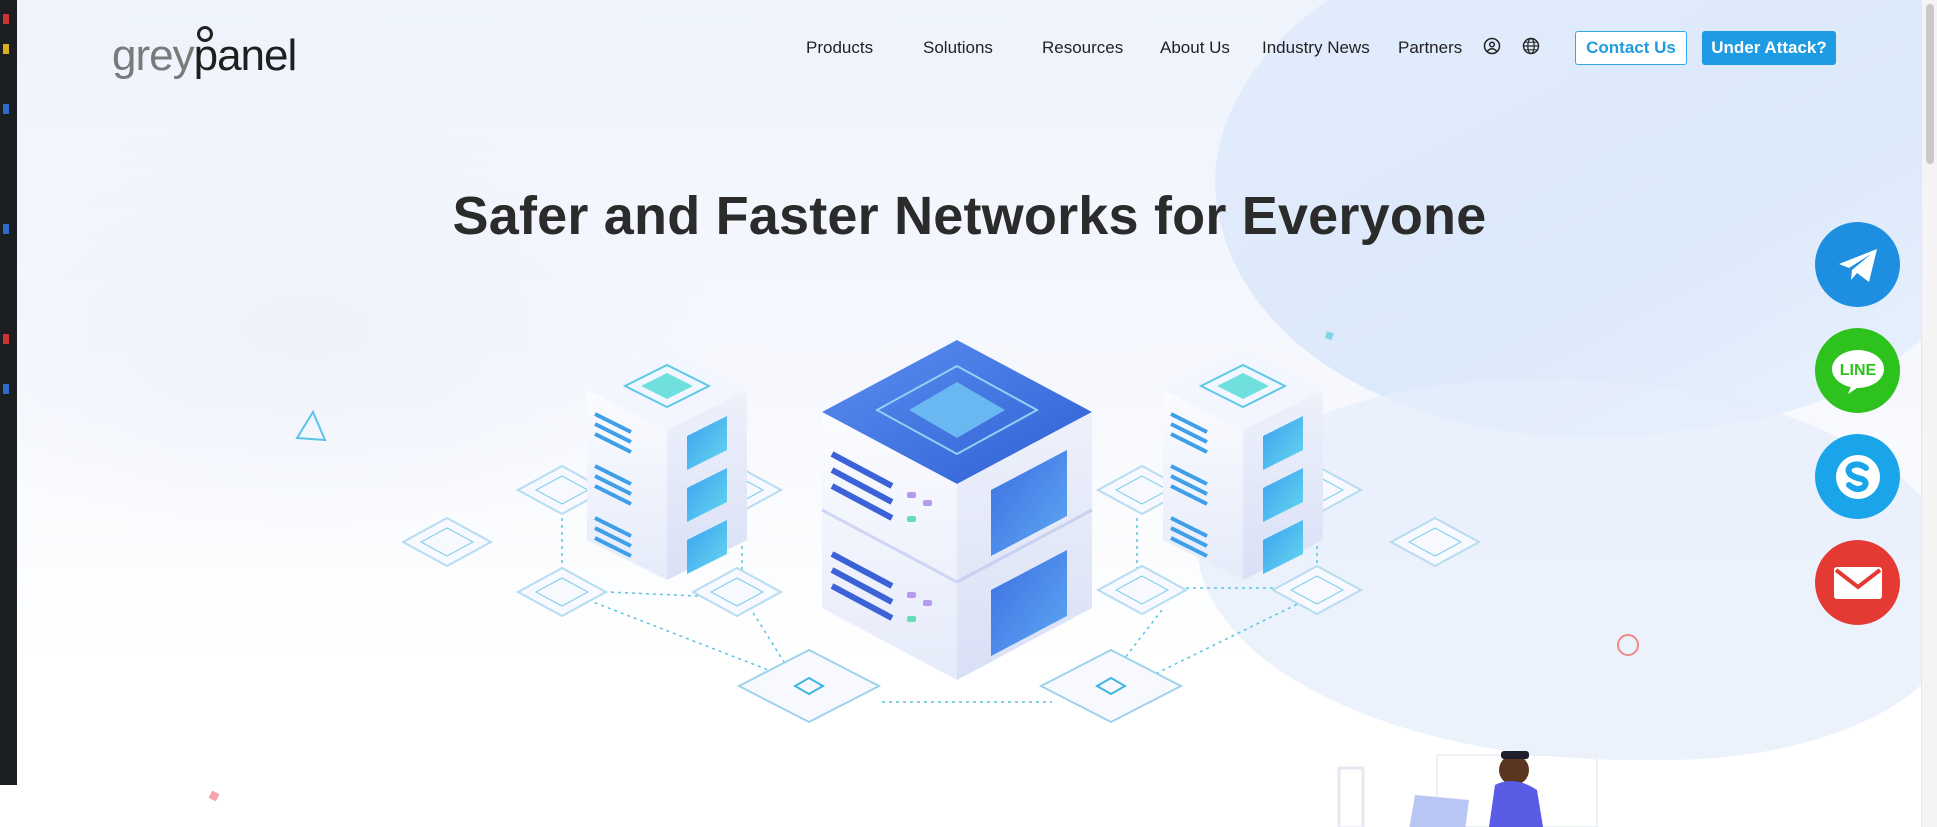 This screenshot has width=1937, height=827. I want to click on email-button, so click(1857, 582).